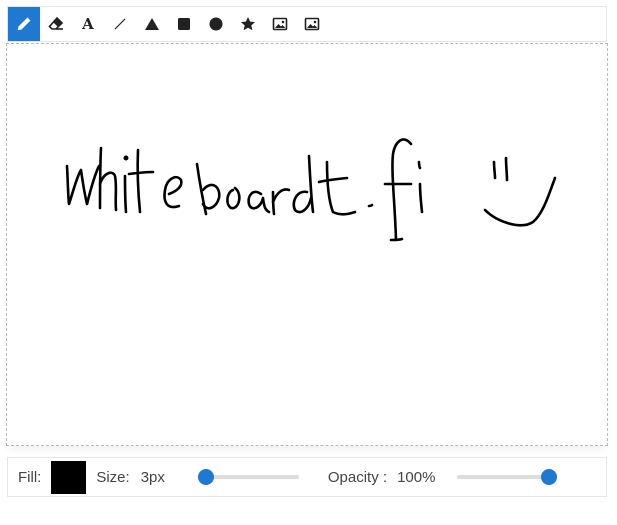 Image resolution: width=617 pixels, height=525 pixels. What do you see at coordinates (152, 477) in the screenshot?
I see `size-value: 3px` at bounding box center [152, 477].